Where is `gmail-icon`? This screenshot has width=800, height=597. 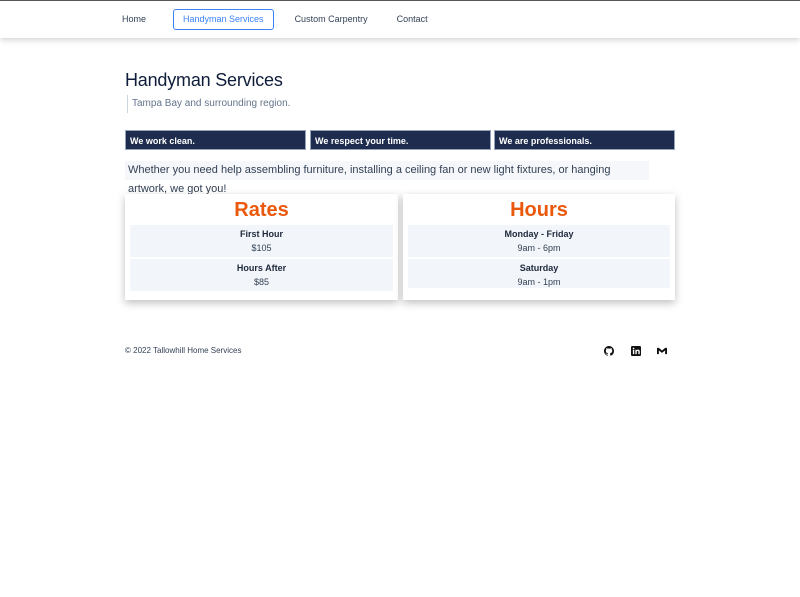
gmail-icon is located at coordinates (662, 351).